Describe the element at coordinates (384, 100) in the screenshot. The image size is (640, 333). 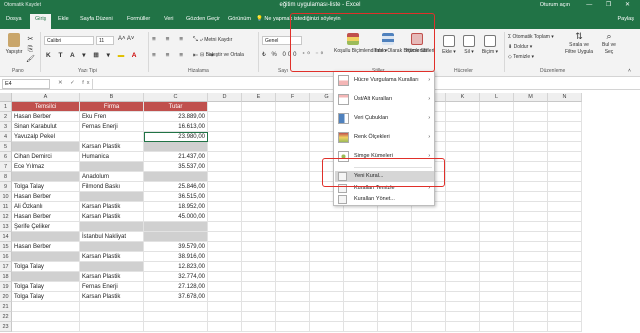
I see `menu-item-top-bottom-rules: Üst/Alt Kuralları ›` at that location.